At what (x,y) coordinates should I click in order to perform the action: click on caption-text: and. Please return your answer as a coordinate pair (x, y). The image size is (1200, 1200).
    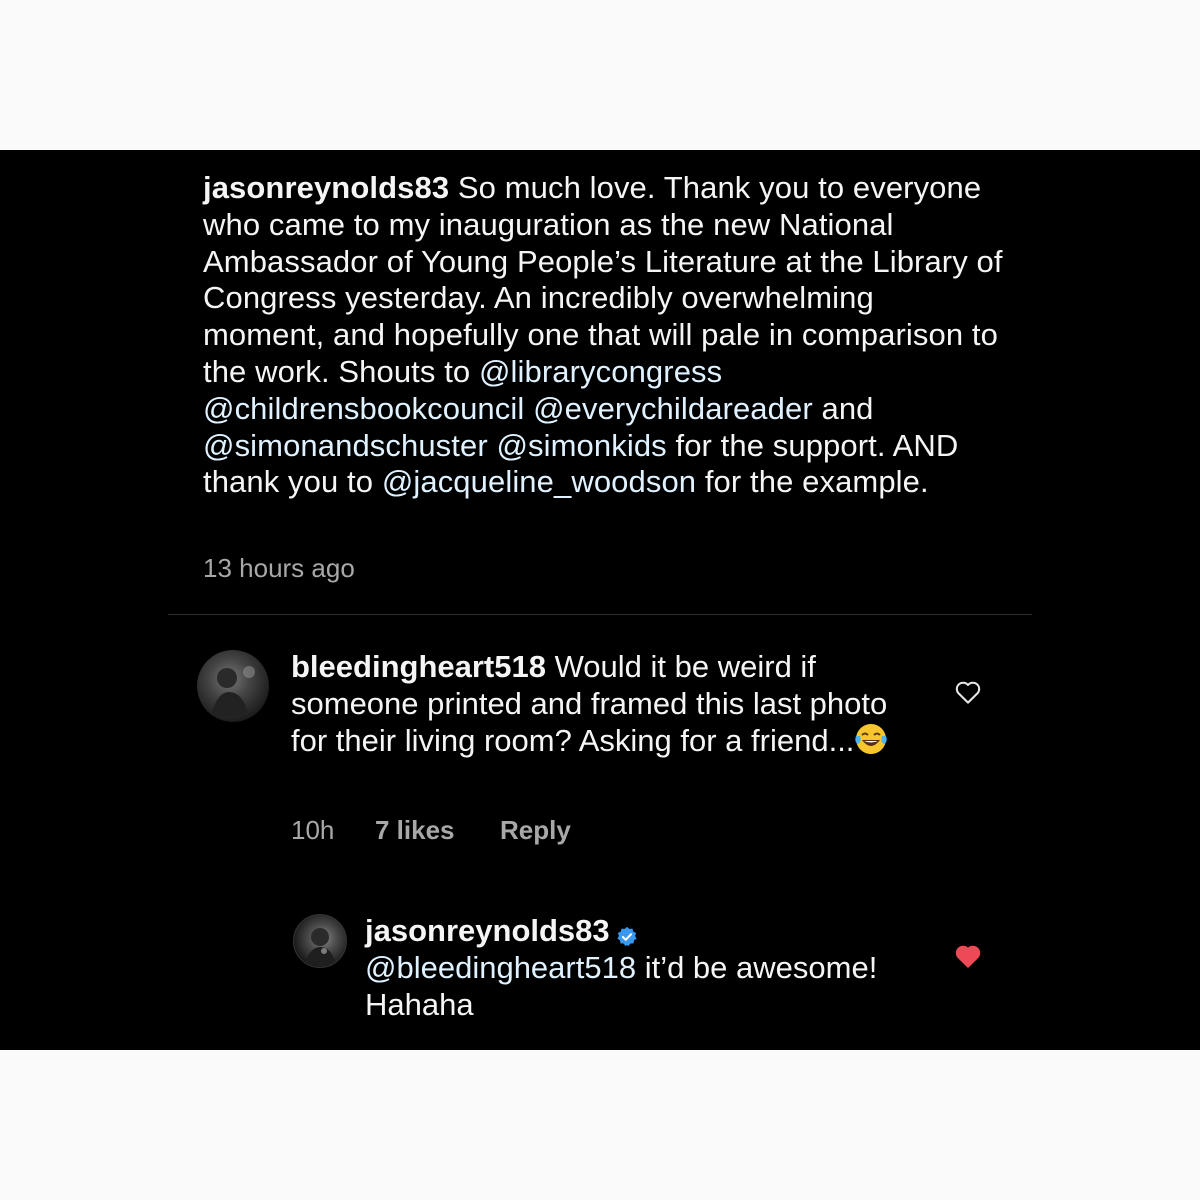
    Looking at the image, I should click on (843, 408).